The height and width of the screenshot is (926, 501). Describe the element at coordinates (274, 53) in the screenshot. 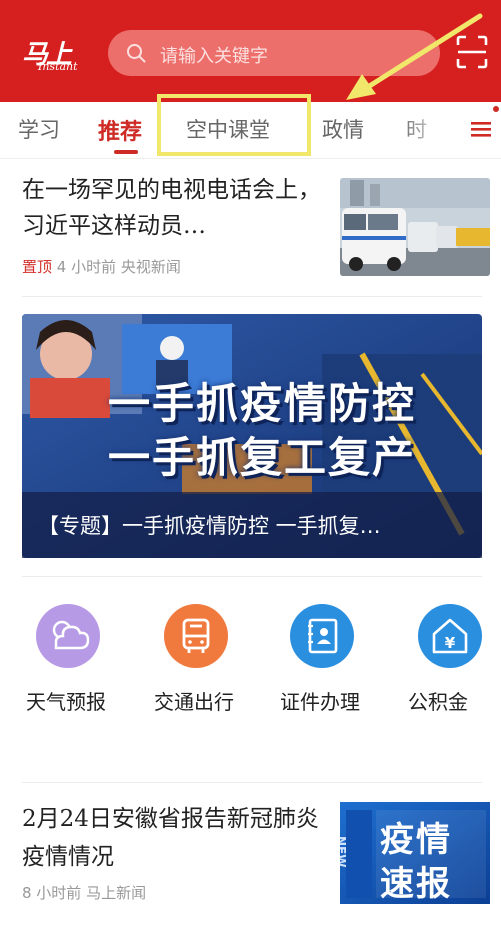

I see `search-bar: 请输入关键字` at that location.